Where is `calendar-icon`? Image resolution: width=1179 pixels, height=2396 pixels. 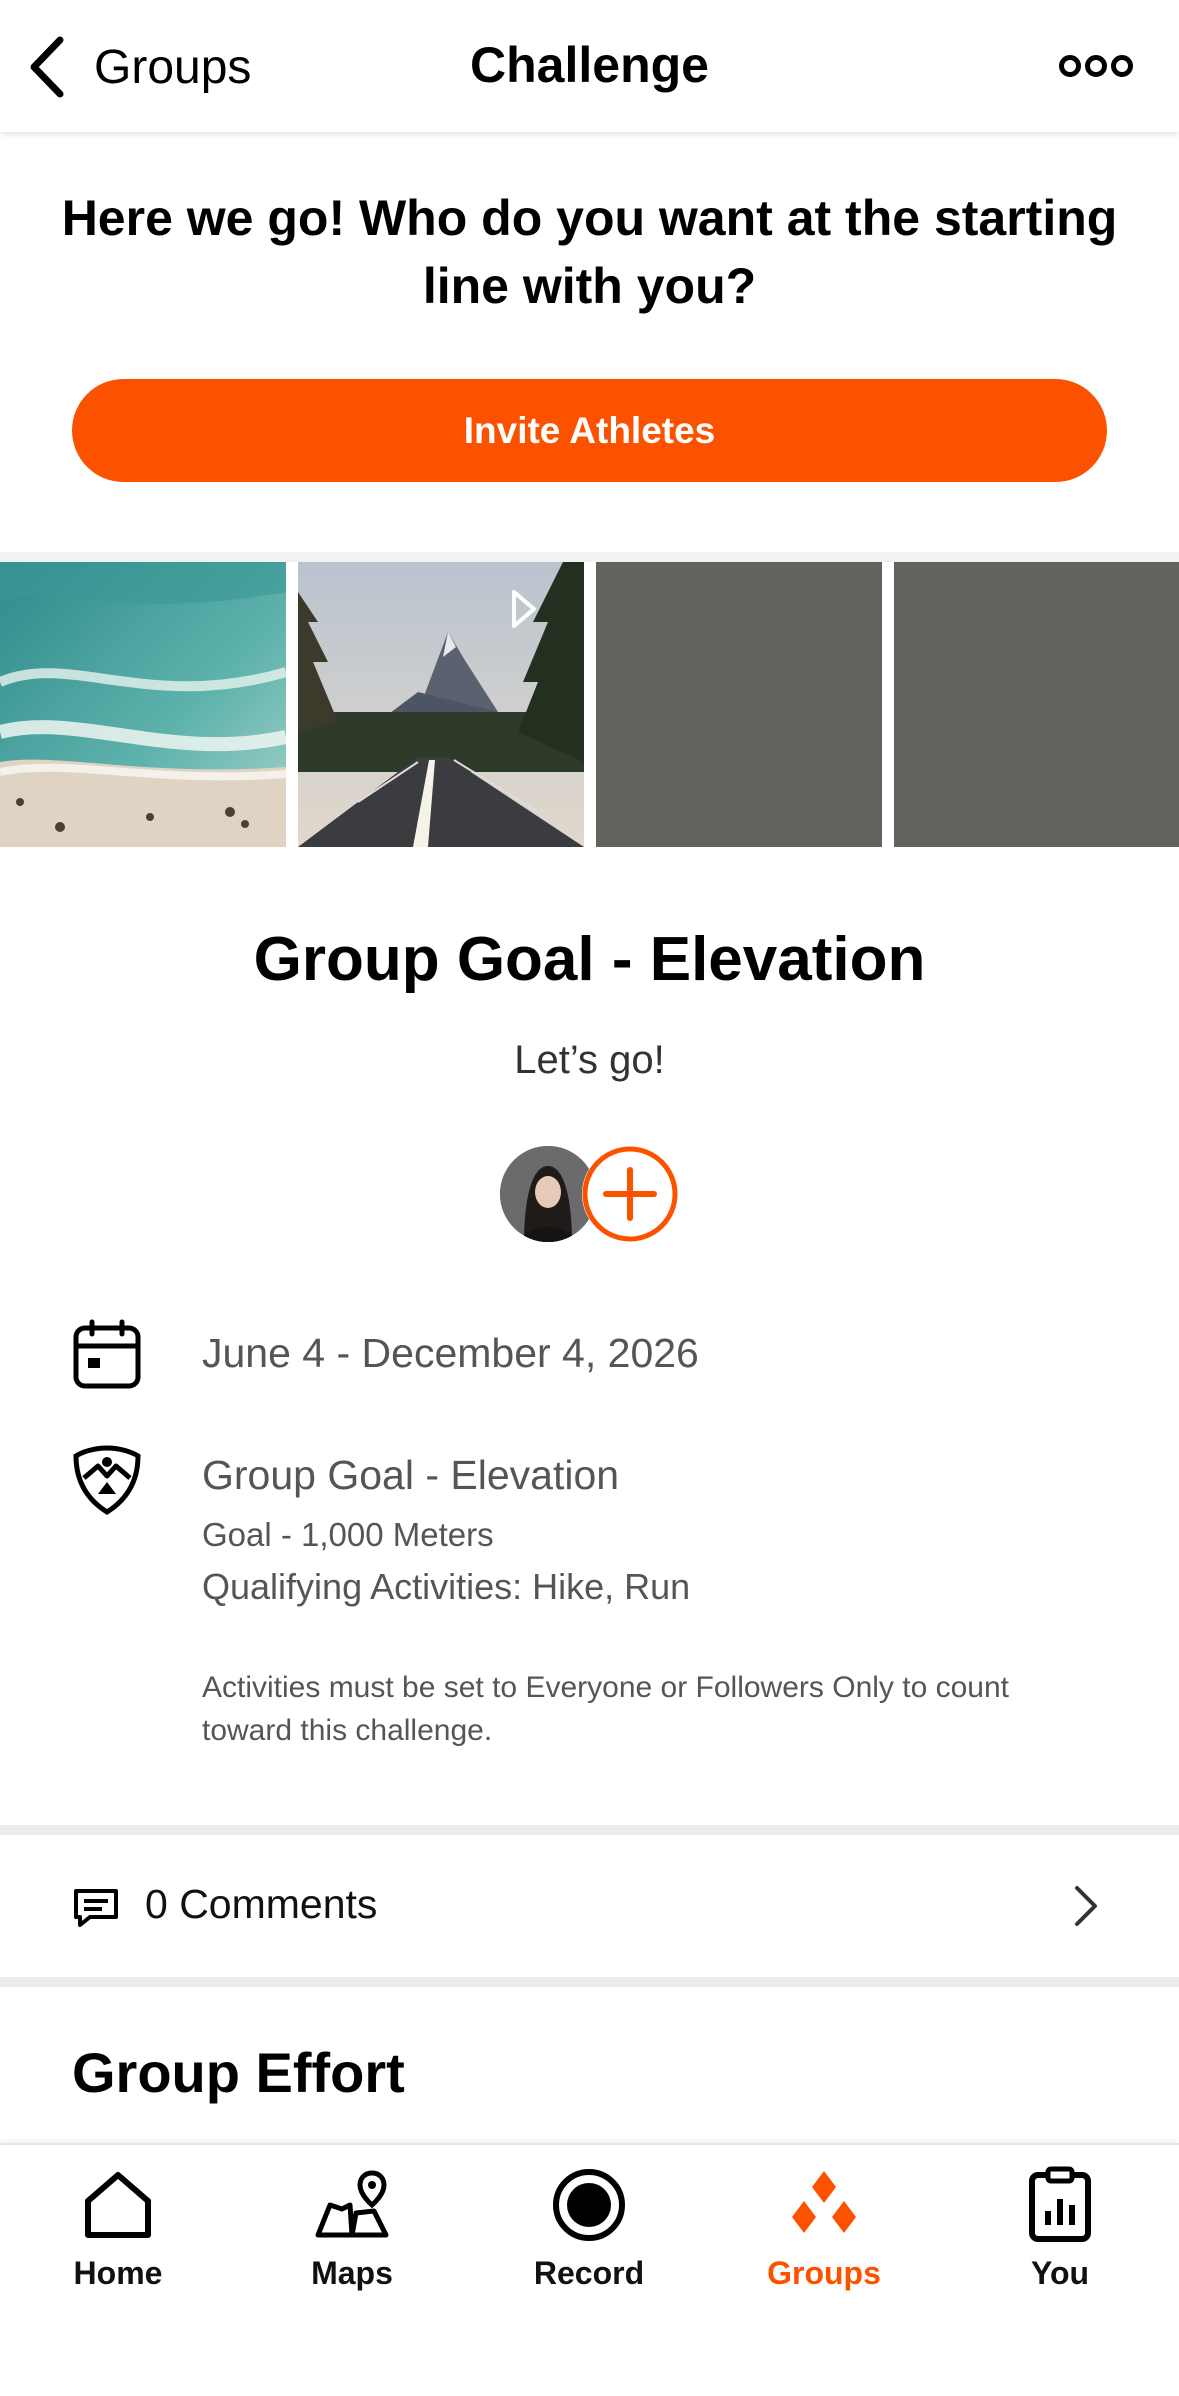
calendar-icon is located at coordinates (107, 1354).